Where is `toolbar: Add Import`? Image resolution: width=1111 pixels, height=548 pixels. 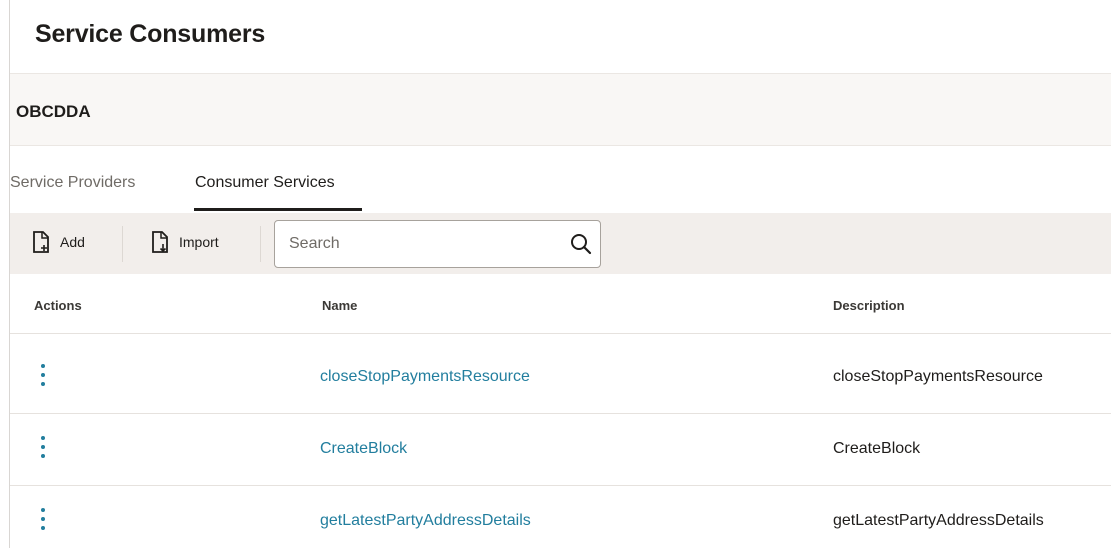
toolbar: Add Import is located at coordinates (560, 243).